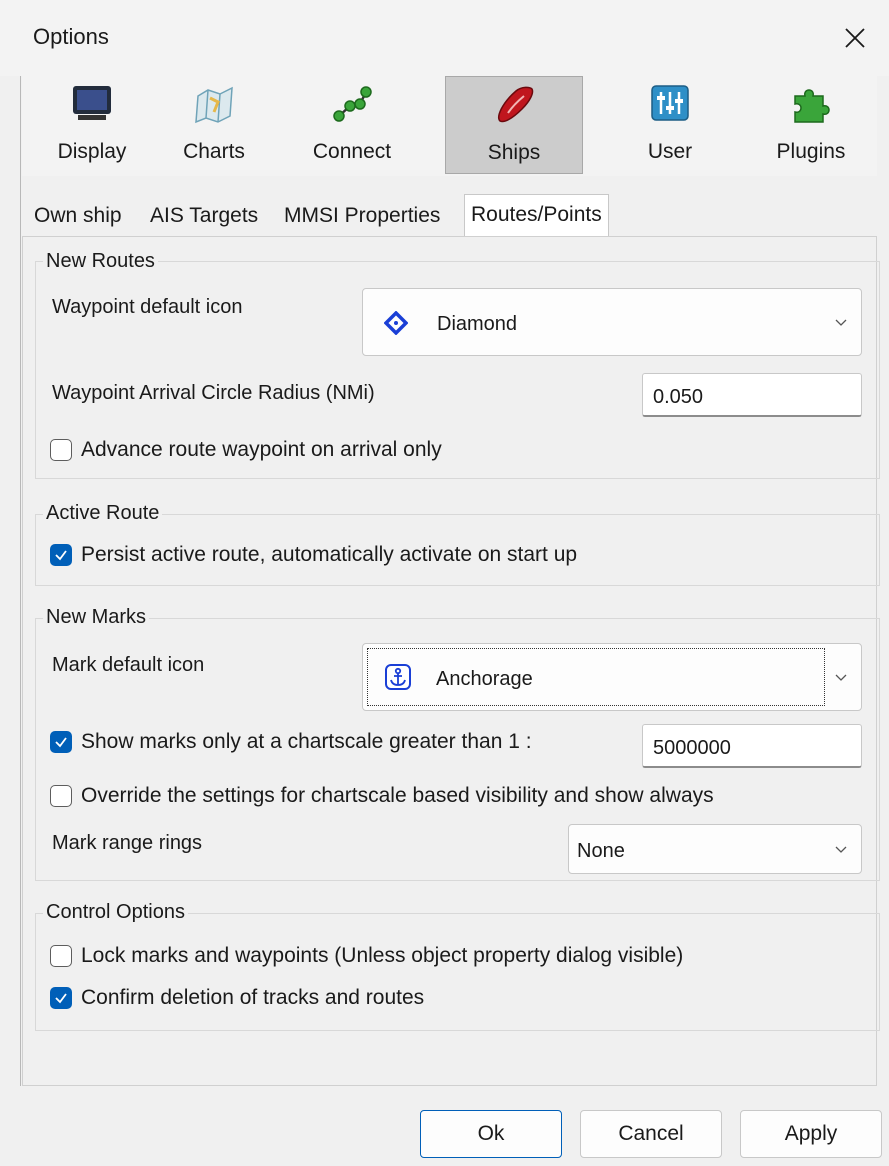  I want to click on active-route-title: Active Route, so click(103, 513).